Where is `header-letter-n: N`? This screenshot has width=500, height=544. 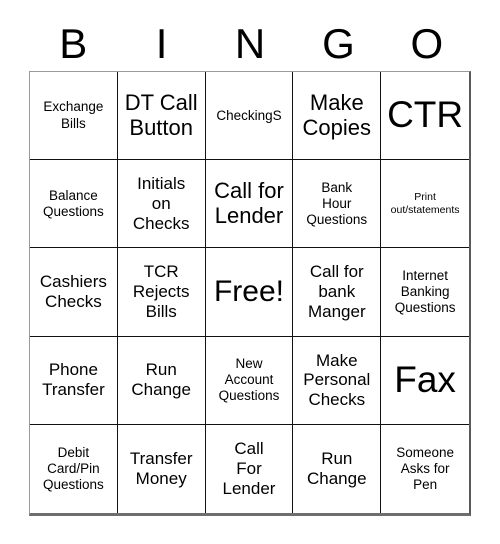 header-letter-n: N is located at coordinates (250, 43).